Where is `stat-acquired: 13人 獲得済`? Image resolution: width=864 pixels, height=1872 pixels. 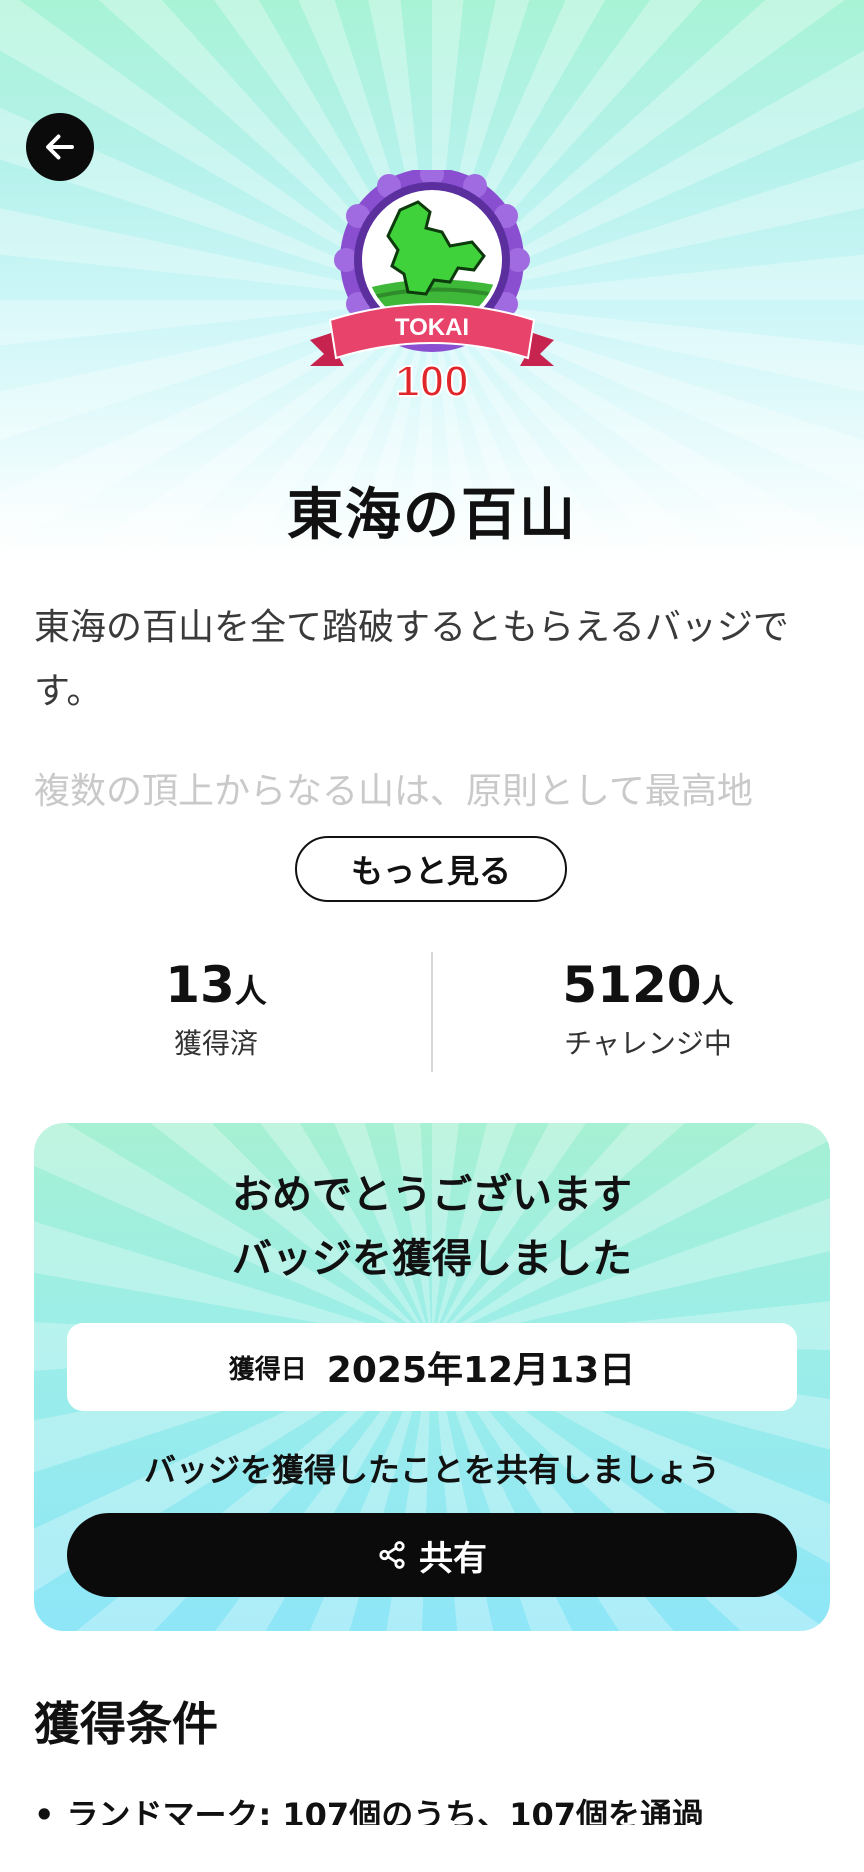 stat-acquired: 13人 獲得済 is located at coordinates (216, 1006).